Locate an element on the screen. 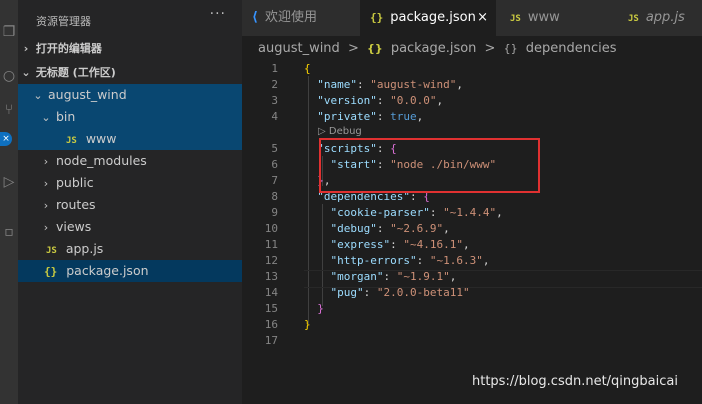 This screenshot has width=702, height=404. source-control-icon: ⑂ is located at coordinates (9, 110).